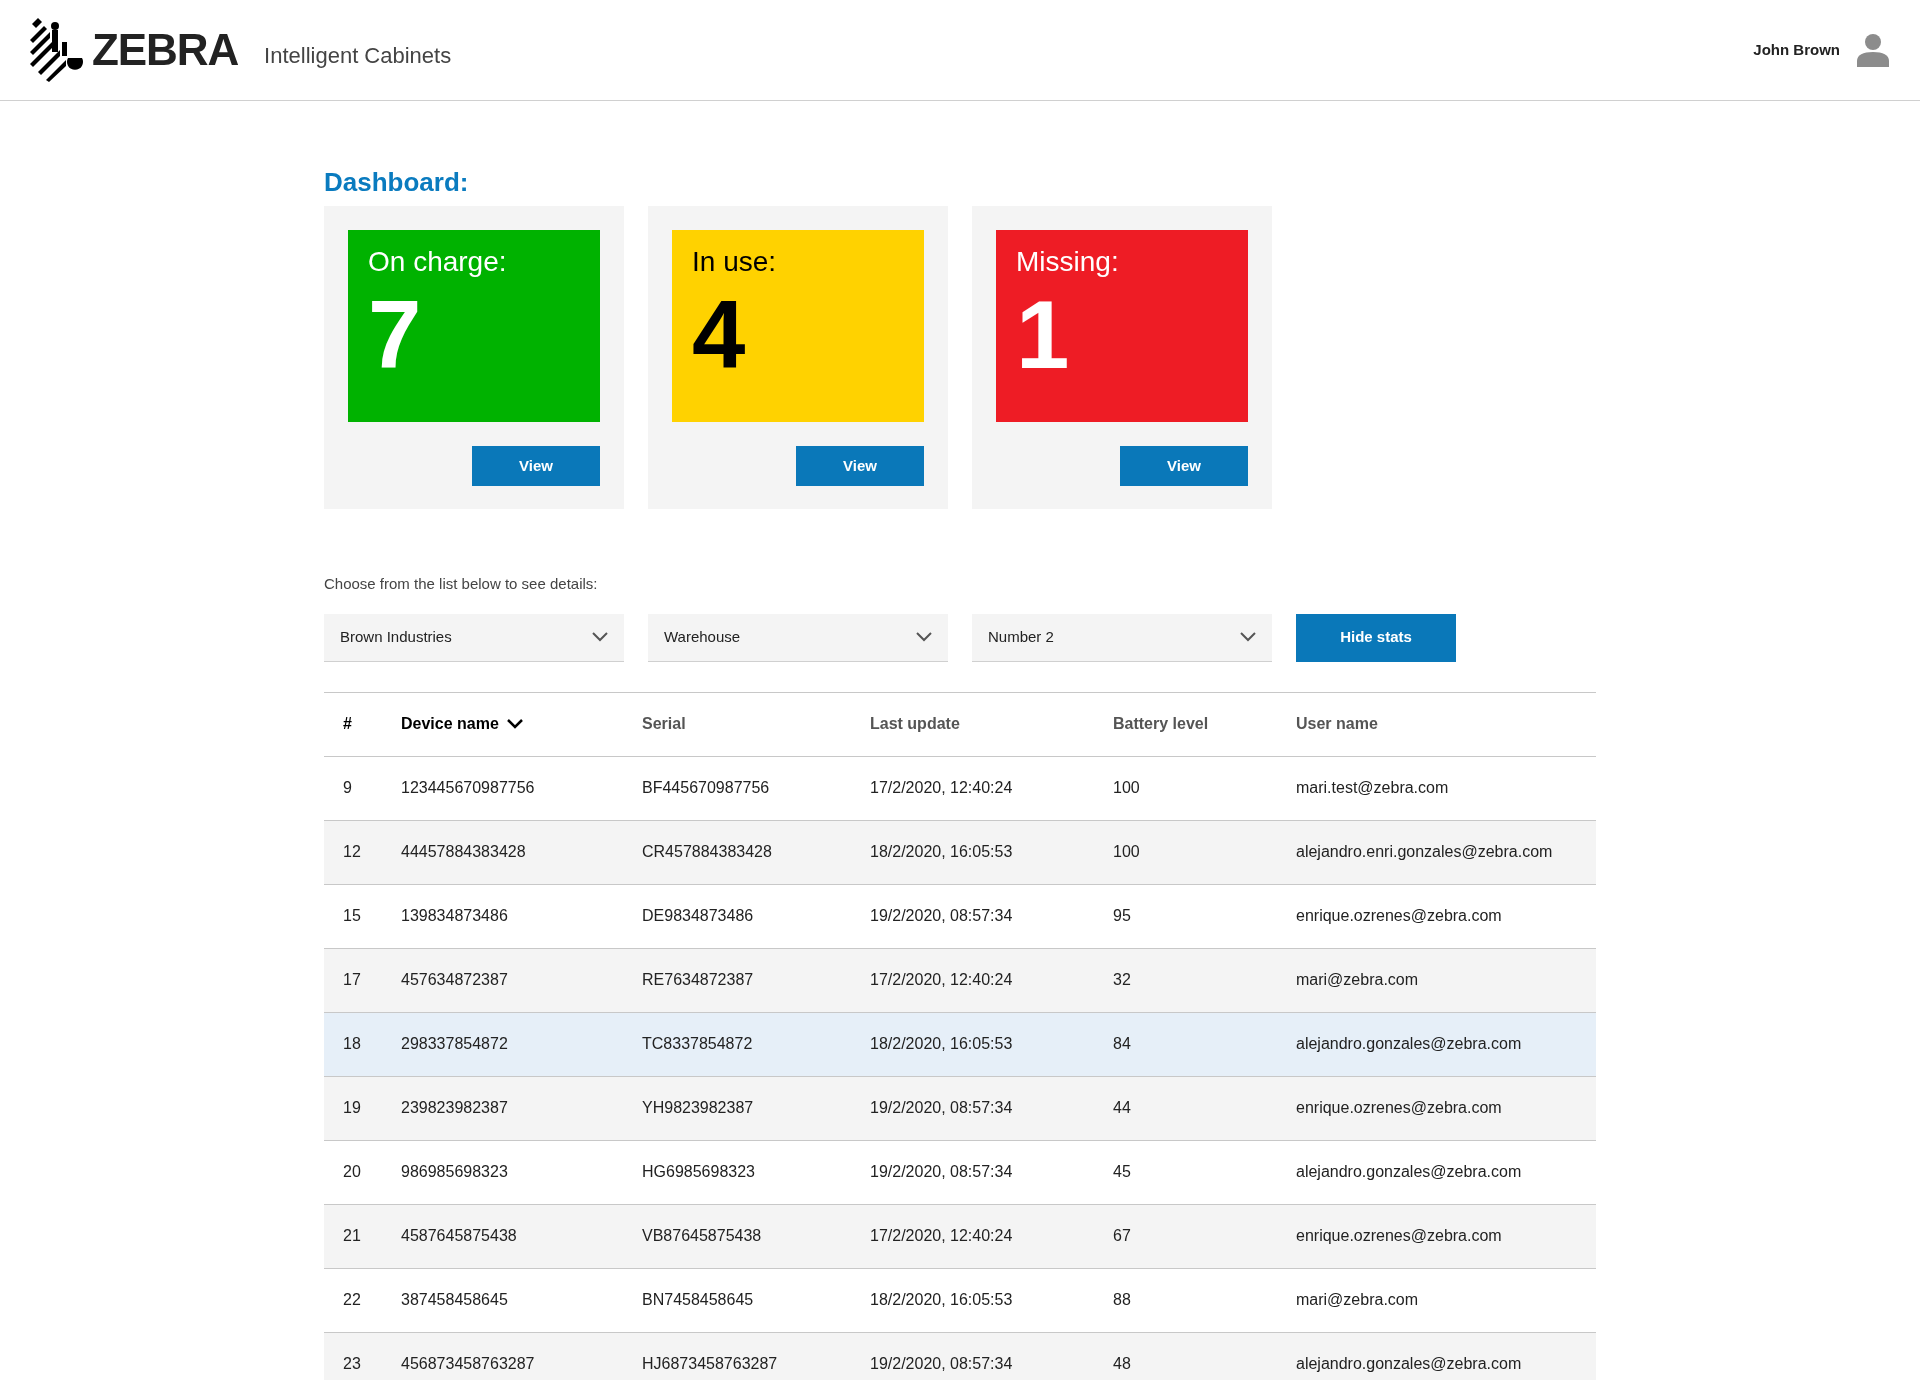  What do you see at coordinates (698, 1171) in the screenshot?
I see `table-cell: HG6985698323` at bounding box center [698, 1171].